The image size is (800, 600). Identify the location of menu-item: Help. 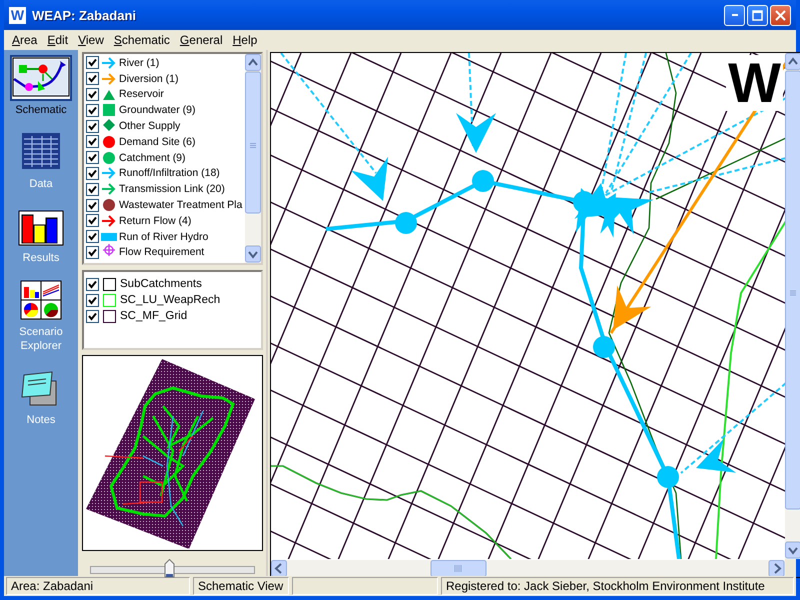
(246, 40).